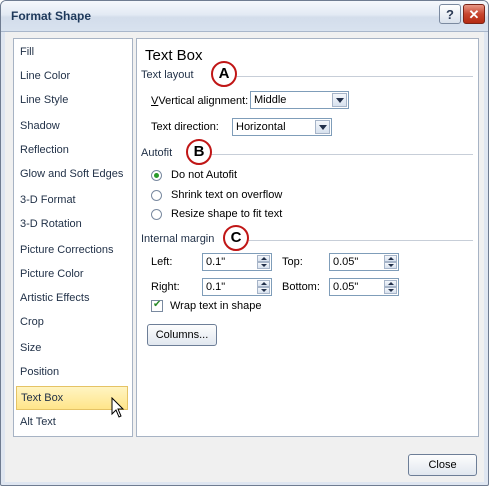 The height and width of the screenshot is (486, 489). What do you see at coordinates (237, 262) in the screenshot?
I see `left-margin-input: 0.1"` at bounding box center [237, 262].